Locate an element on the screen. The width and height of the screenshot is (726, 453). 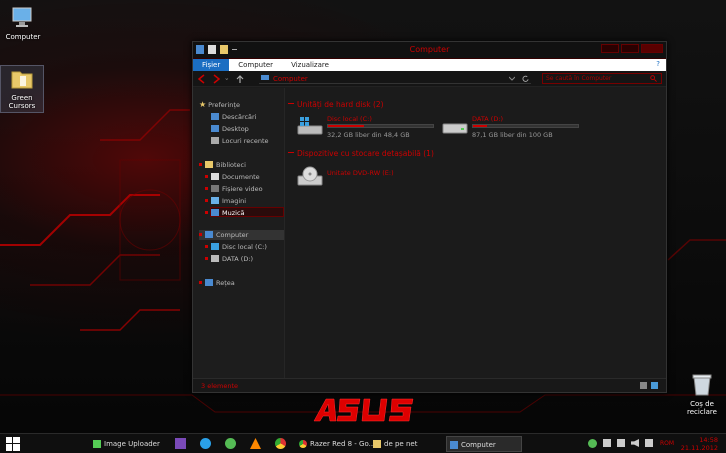
recycle-bin-icon is located at coordinates (702, 385).